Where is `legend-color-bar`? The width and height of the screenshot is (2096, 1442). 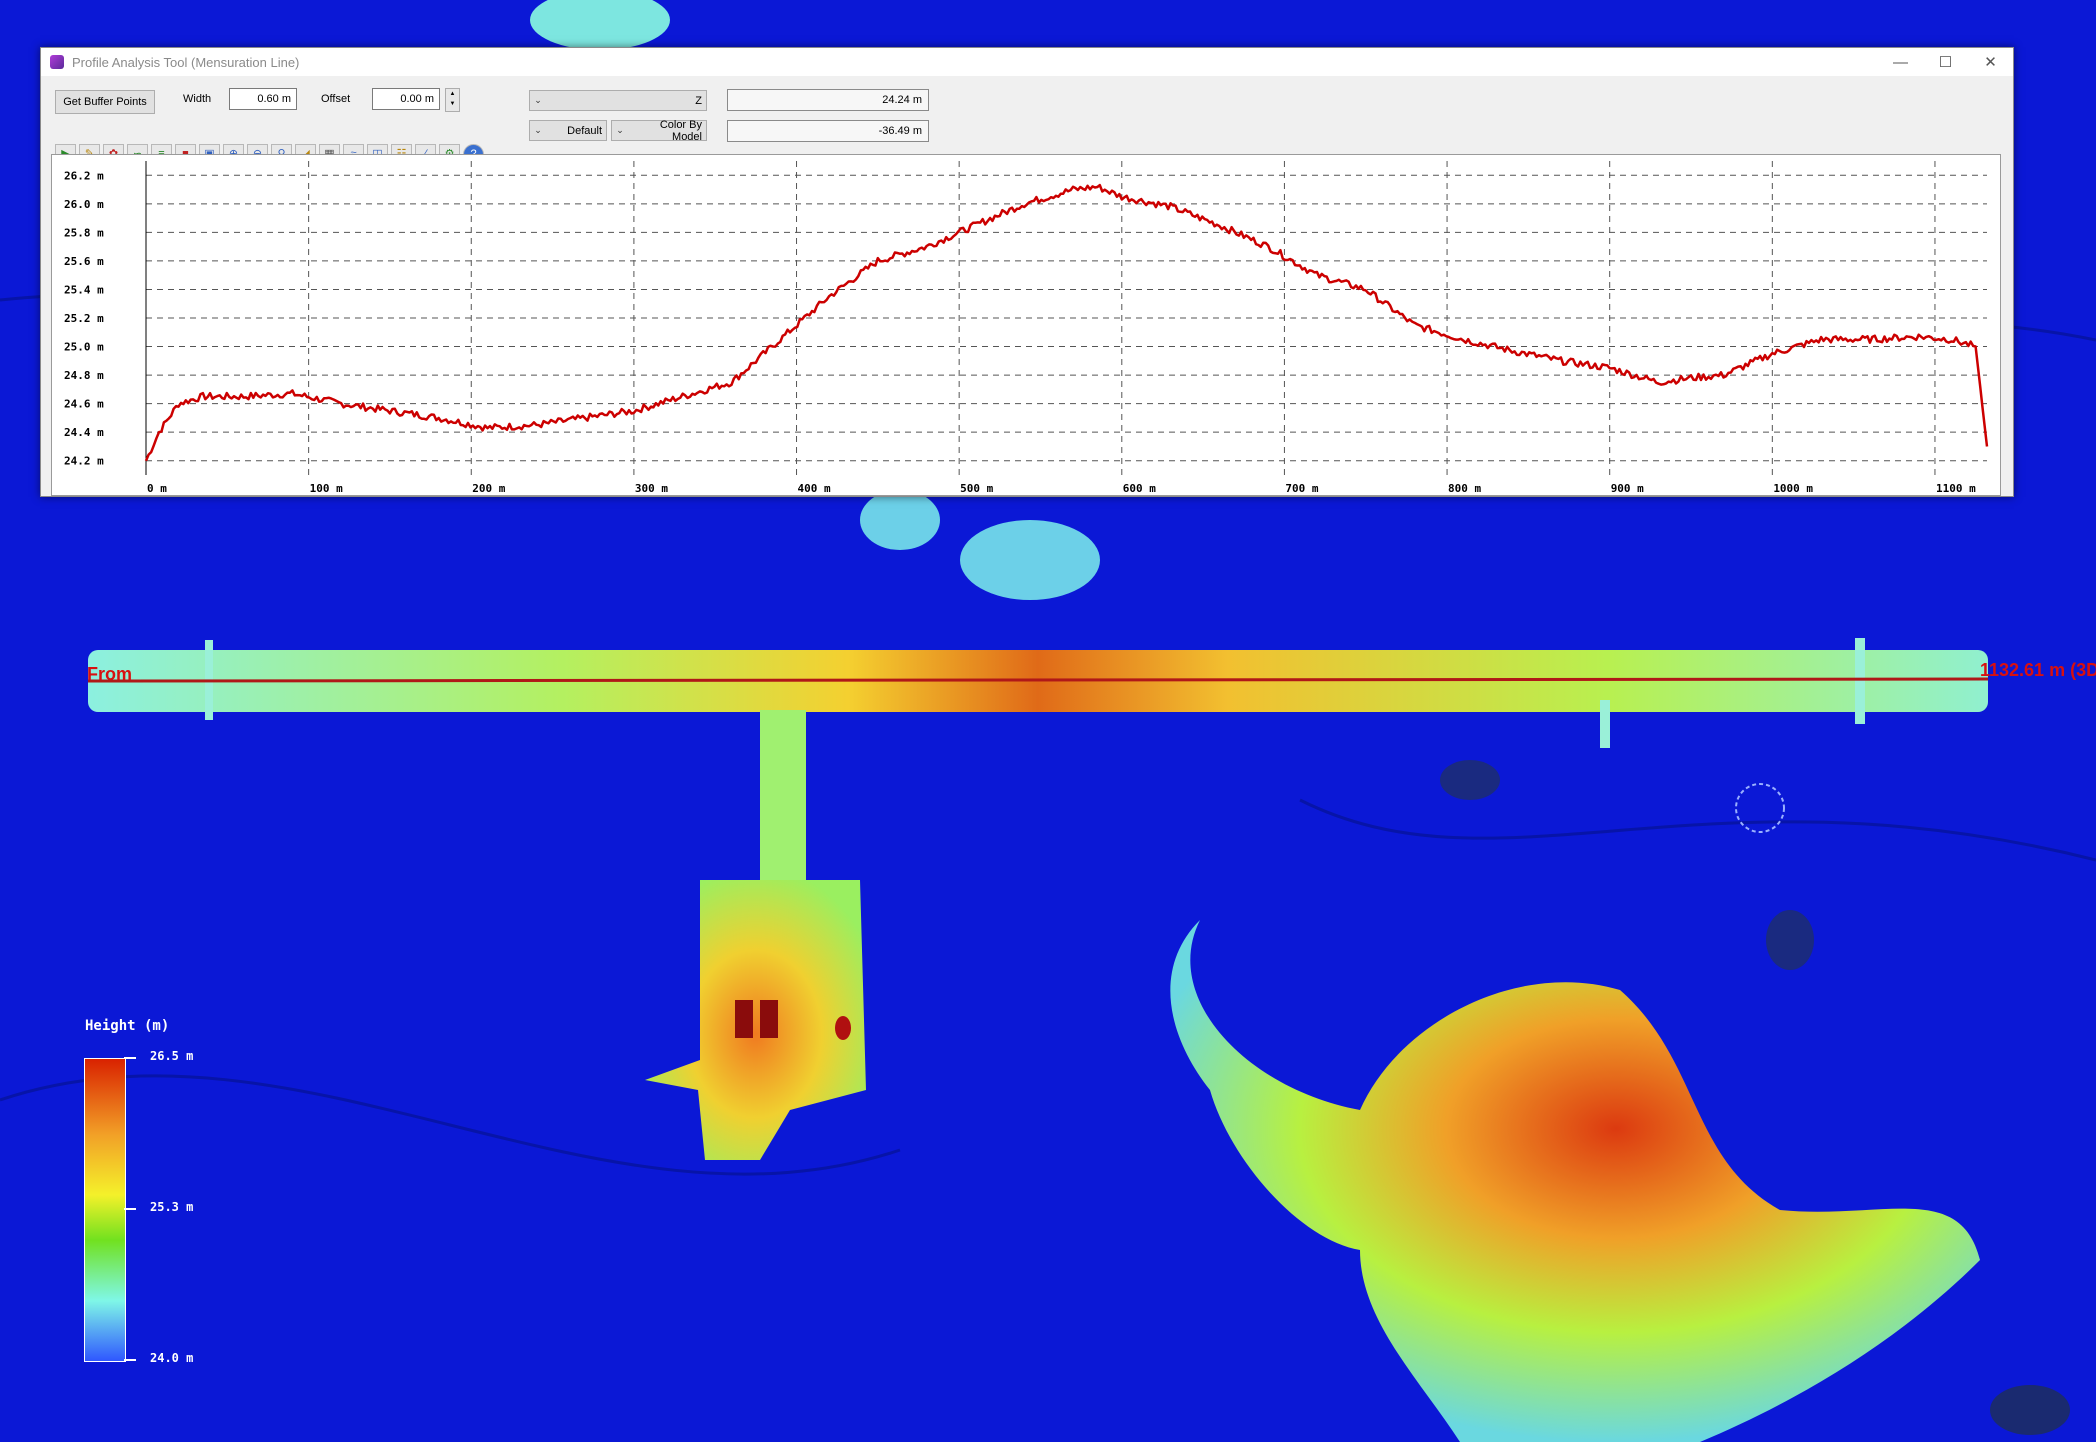 legend-color-bar is located at coordinates (105, 1210).